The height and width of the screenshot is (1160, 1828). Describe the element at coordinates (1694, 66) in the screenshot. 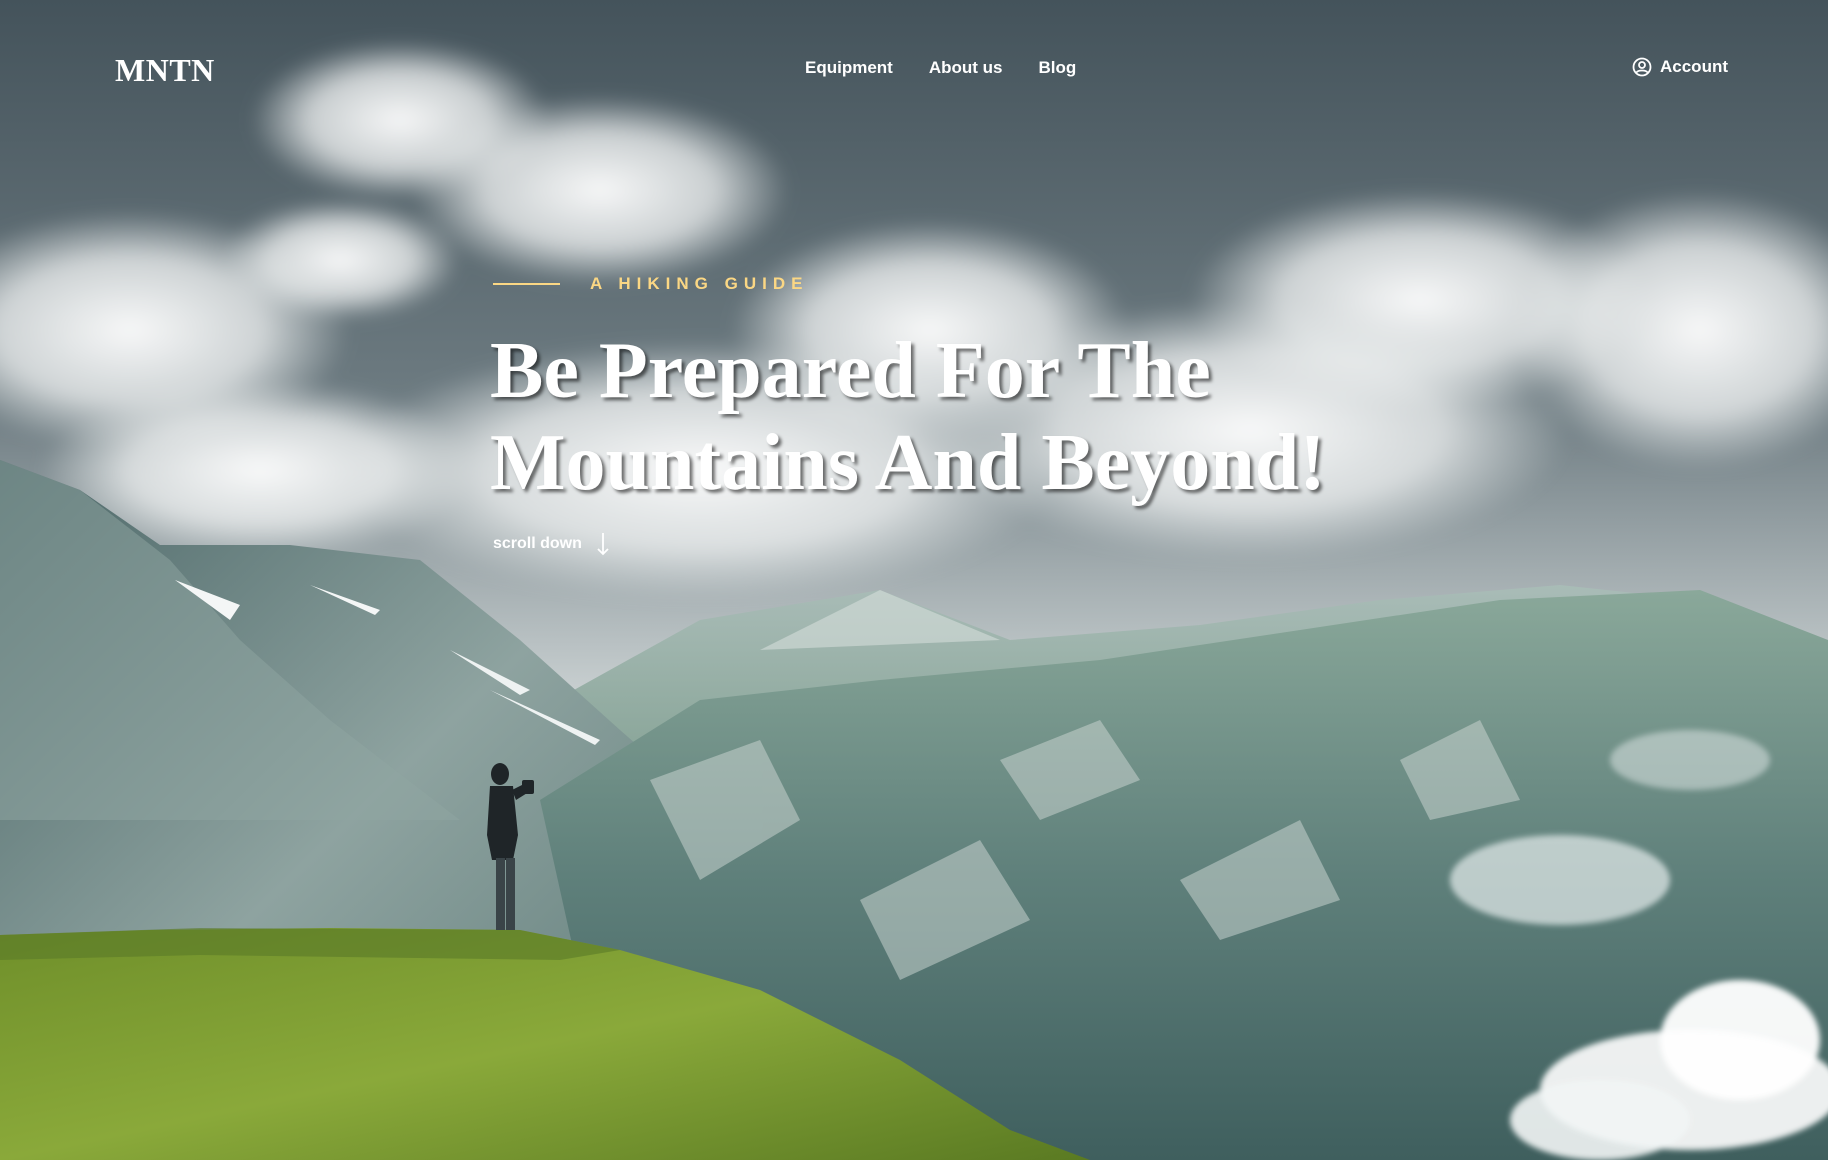

I see `account-label: Account` at that location.